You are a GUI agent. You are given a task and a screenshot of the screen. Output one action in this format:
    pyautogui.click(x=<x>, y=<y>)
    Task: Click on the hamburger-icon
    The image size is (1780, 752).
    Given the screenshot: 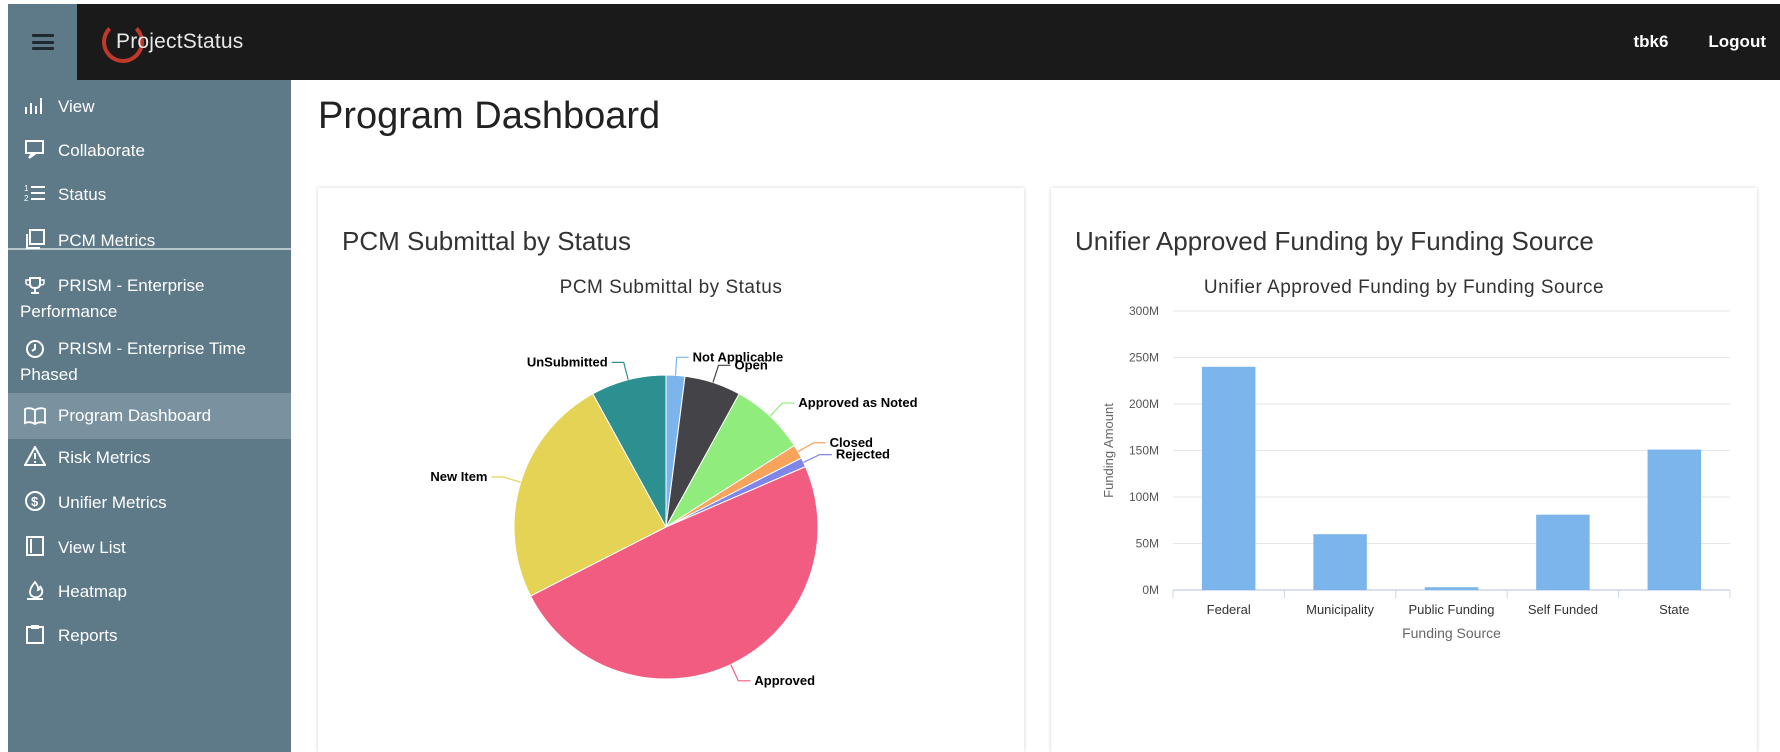 What is the action you would take?
    pyautogui.click(x=42, y=42)
    